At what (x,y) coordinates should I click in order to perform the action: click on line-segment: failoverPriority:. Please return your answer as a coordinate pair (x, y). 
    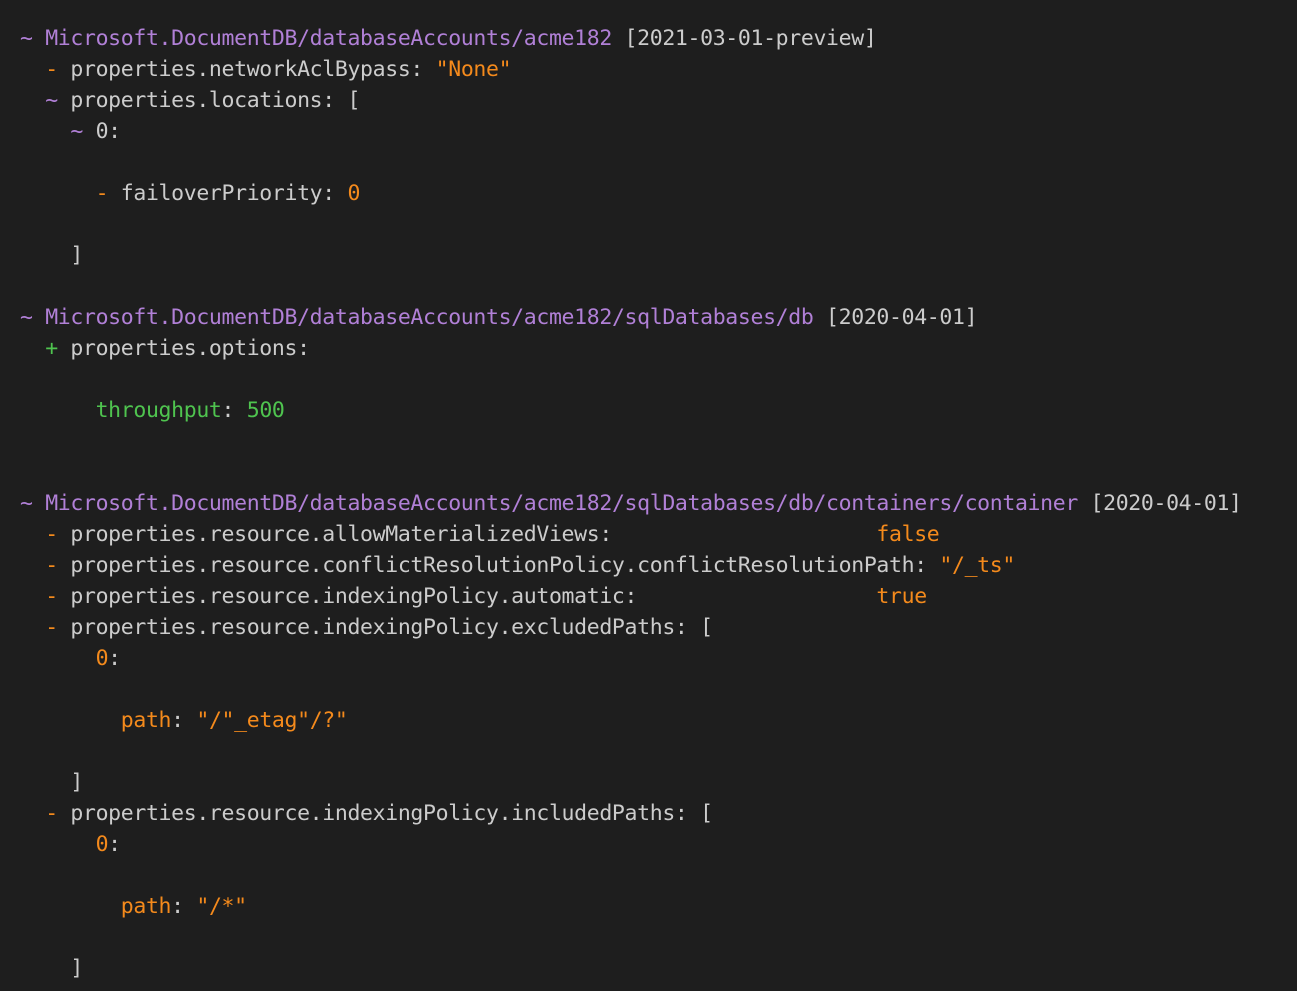
    Looking at the image, I should click on (234, 193).